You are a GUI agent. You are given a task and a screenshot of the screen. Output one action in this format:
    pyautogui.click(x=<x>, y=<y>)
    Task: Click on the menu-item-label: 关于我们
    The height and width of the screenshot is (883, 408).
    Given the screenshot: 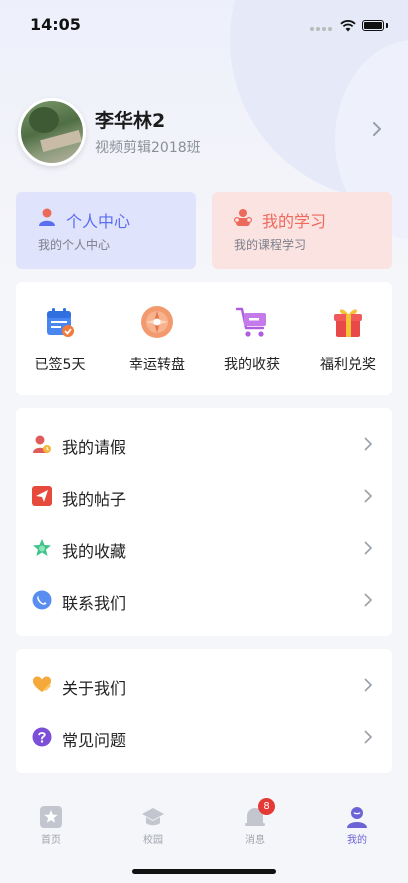 What is the action you would take?
    pyautogui.click(x=94, y=688)
    